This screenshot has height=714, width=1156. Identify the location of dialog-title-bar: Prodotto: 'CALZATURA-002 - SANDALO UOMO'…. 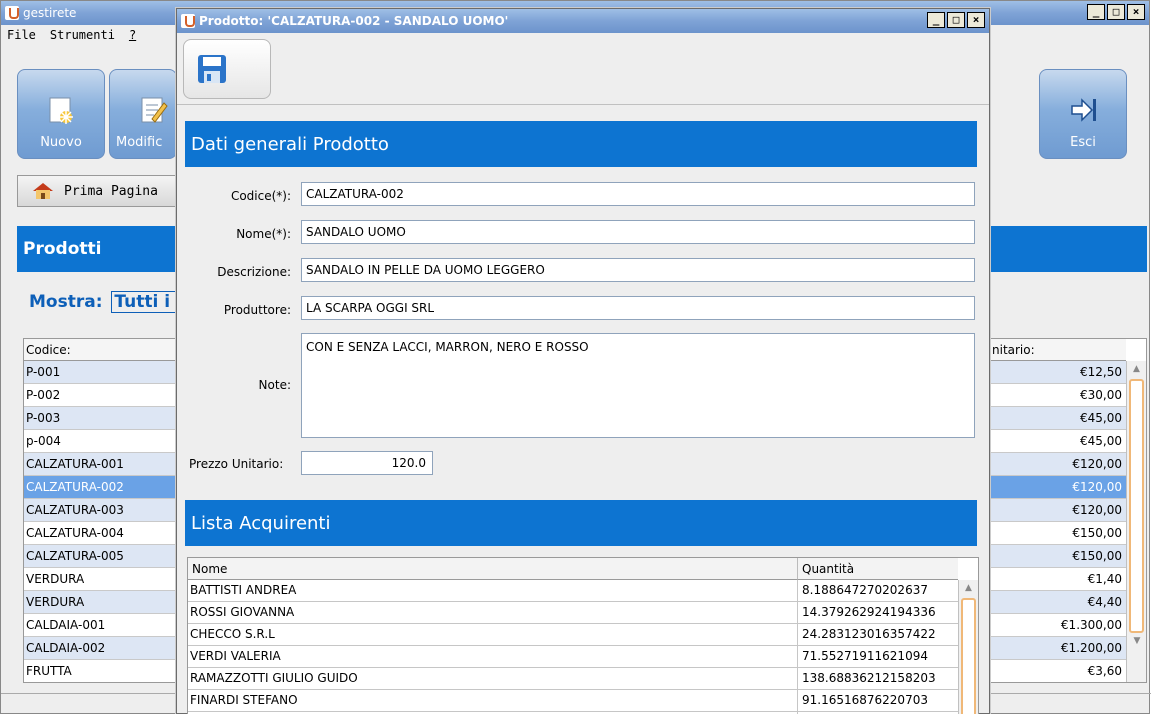
(583, 21).